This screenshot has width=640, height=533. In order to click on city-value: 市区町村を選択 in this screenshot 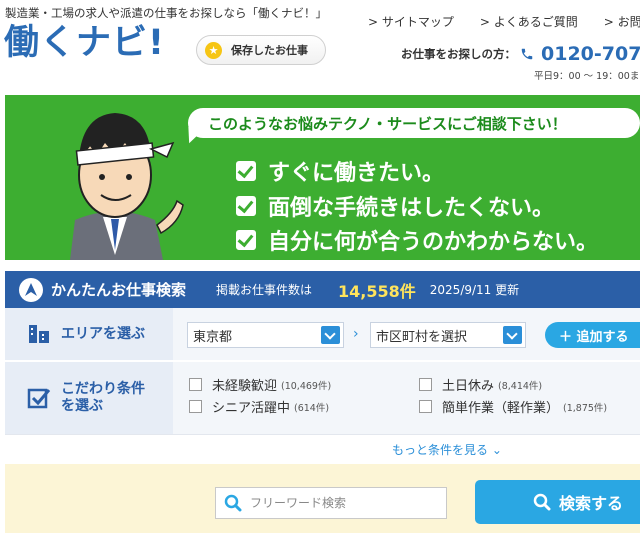, I will do `click(422, 337)`.